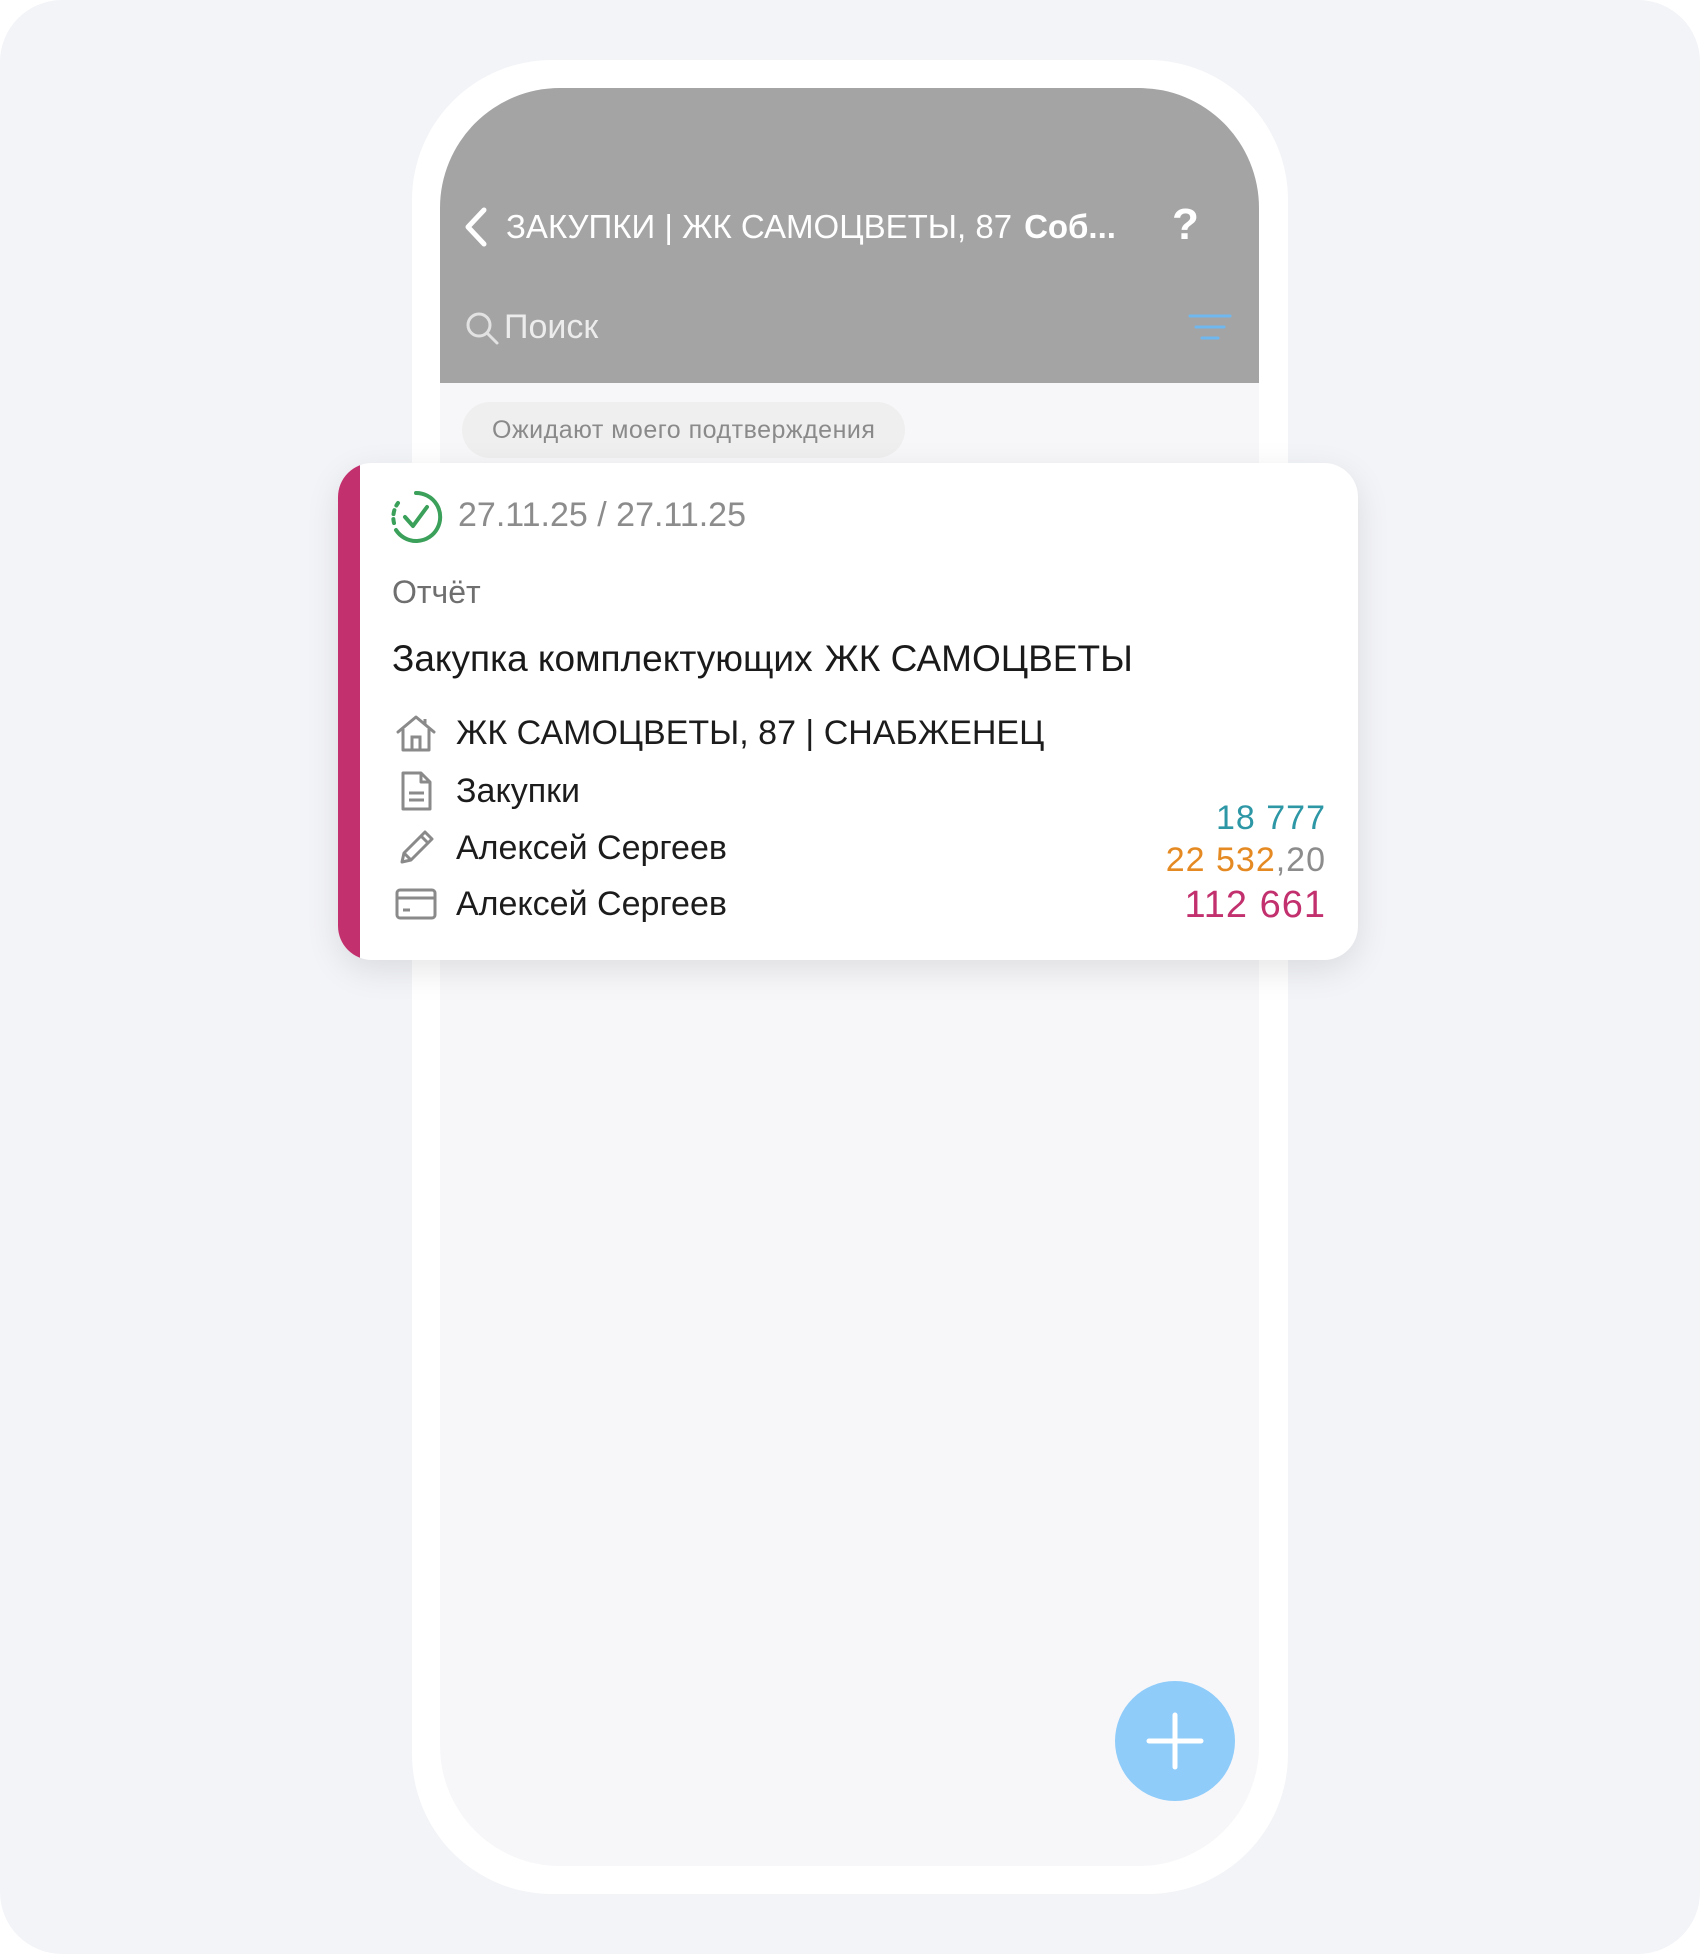 Image resolution: width=1700 pixels, height=1954 pixels. What do you see at coordinates (684, 430) in the screenshot?
I see `filter-chip: Ожидают моего подтверждения` at bounding box center [684, 430].